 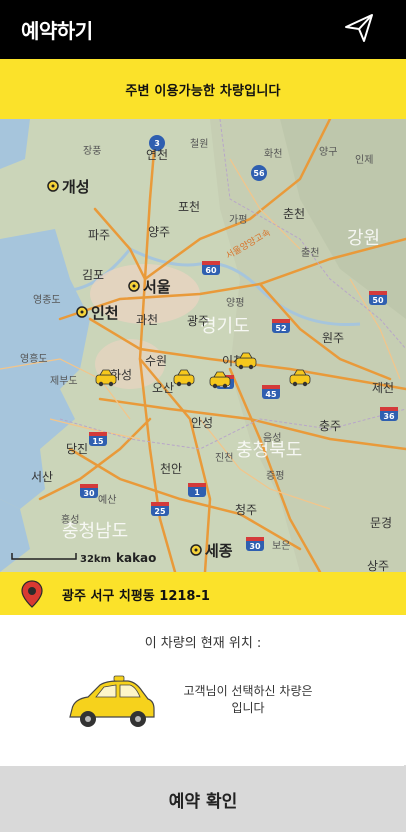 I want to click on svg-text: 45, so click(x=271, y=394).